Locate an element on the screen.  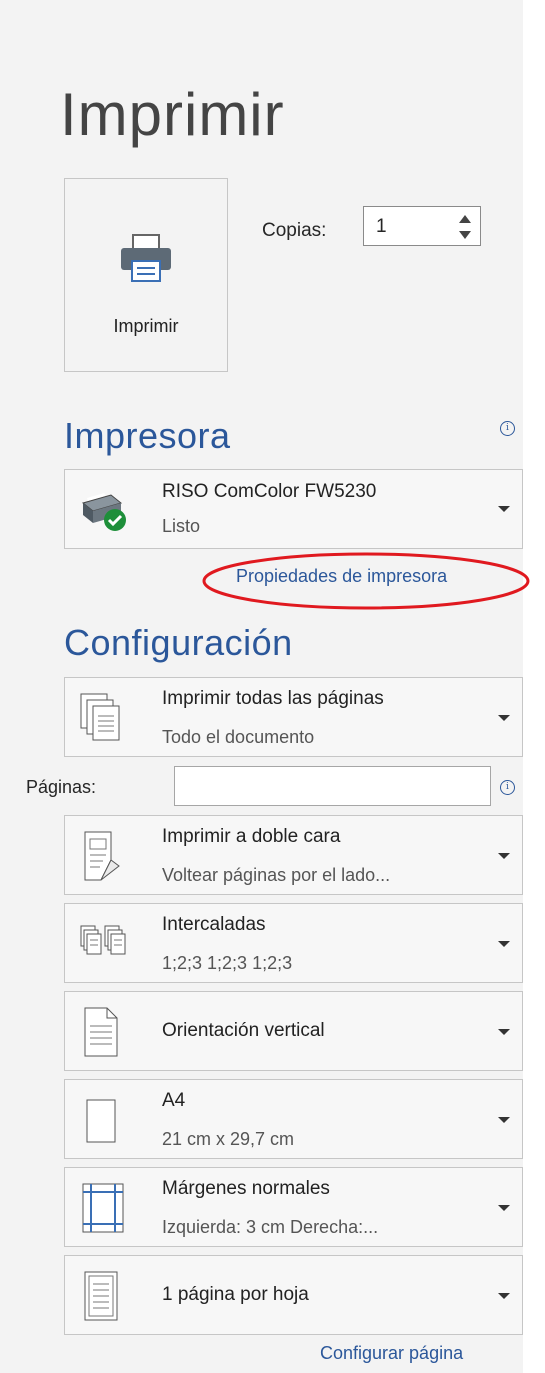
copies-label: Copias: is located at coordinates (294, 230).